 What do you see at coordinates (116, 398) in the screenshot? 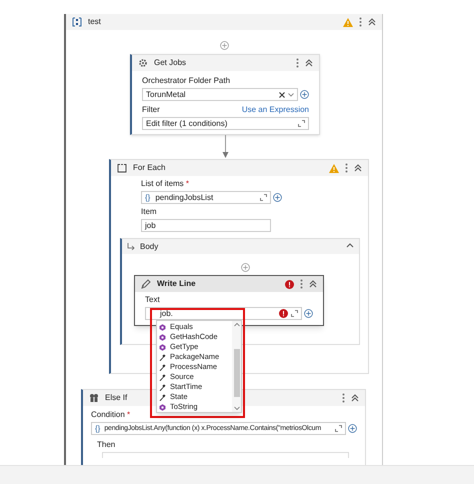
I see `card-title: Else If` at bounding box center [116, 398].